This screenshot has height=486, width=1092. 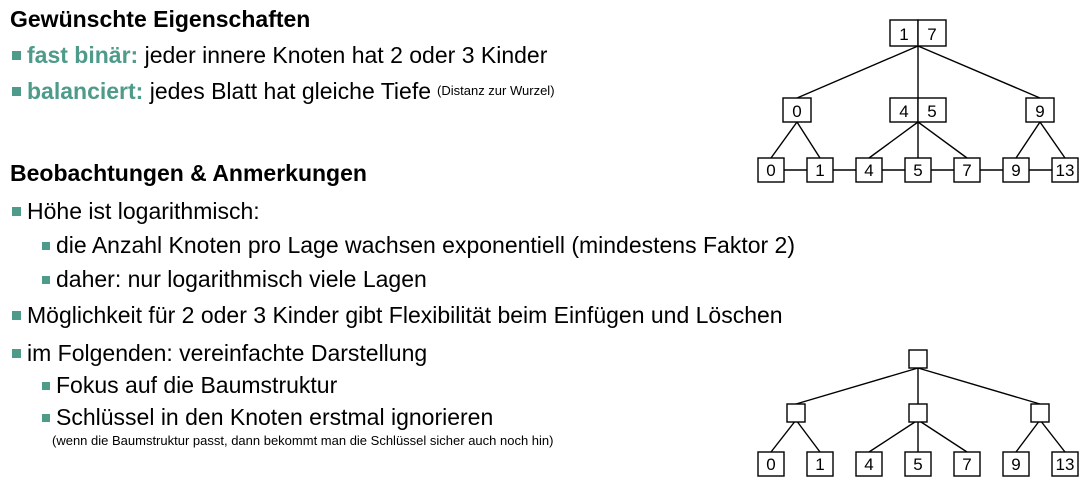 What do you see at coordinates (903, 34) in the screenshot?
I see `root-key-label: 1` at bounding box center [903, 34].